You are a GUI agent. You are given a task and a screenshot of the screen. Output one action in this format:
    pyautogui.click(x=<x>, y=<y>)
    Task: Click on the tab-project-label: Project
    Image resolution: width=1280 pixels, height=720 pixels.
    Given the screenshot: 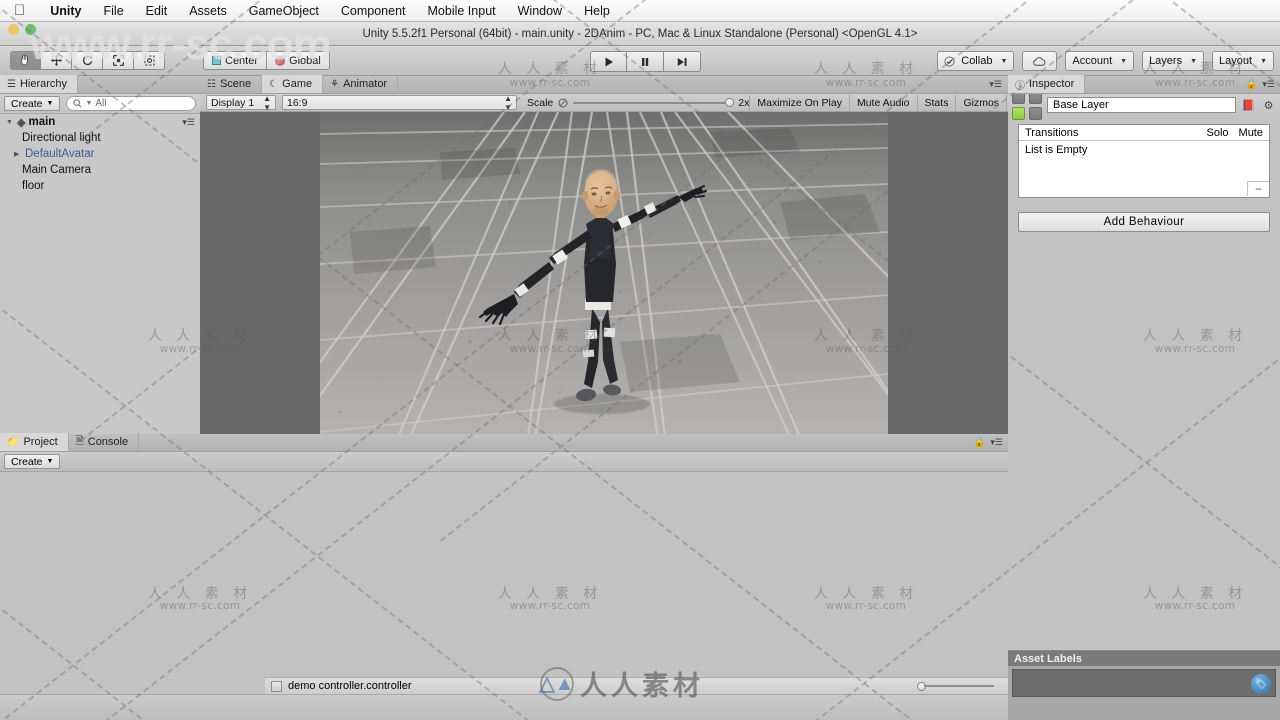 What is the action you would take?
    pyautogui.click(x=40, y=442)
    